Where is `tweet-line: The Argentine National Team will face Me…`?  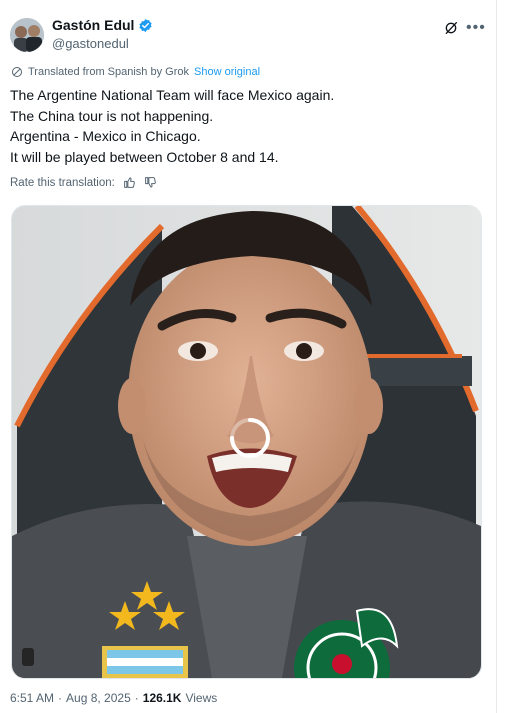
tweet-line: The Argentine National Team will face Me… is located at coordinates (172, 95).